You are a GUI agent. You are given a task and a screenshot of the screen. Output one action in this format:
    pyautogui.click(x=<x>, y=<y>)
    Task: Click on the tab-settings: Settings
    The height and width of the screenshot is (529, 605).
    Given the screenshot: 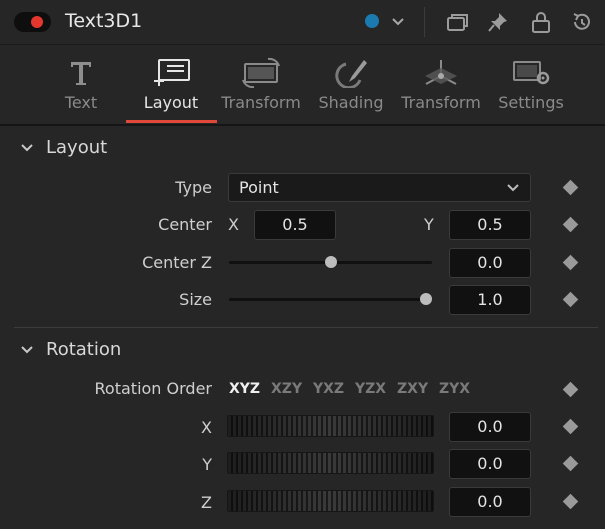 What is the action you would take?
    pyautogui.click(x=531, y=87)
    